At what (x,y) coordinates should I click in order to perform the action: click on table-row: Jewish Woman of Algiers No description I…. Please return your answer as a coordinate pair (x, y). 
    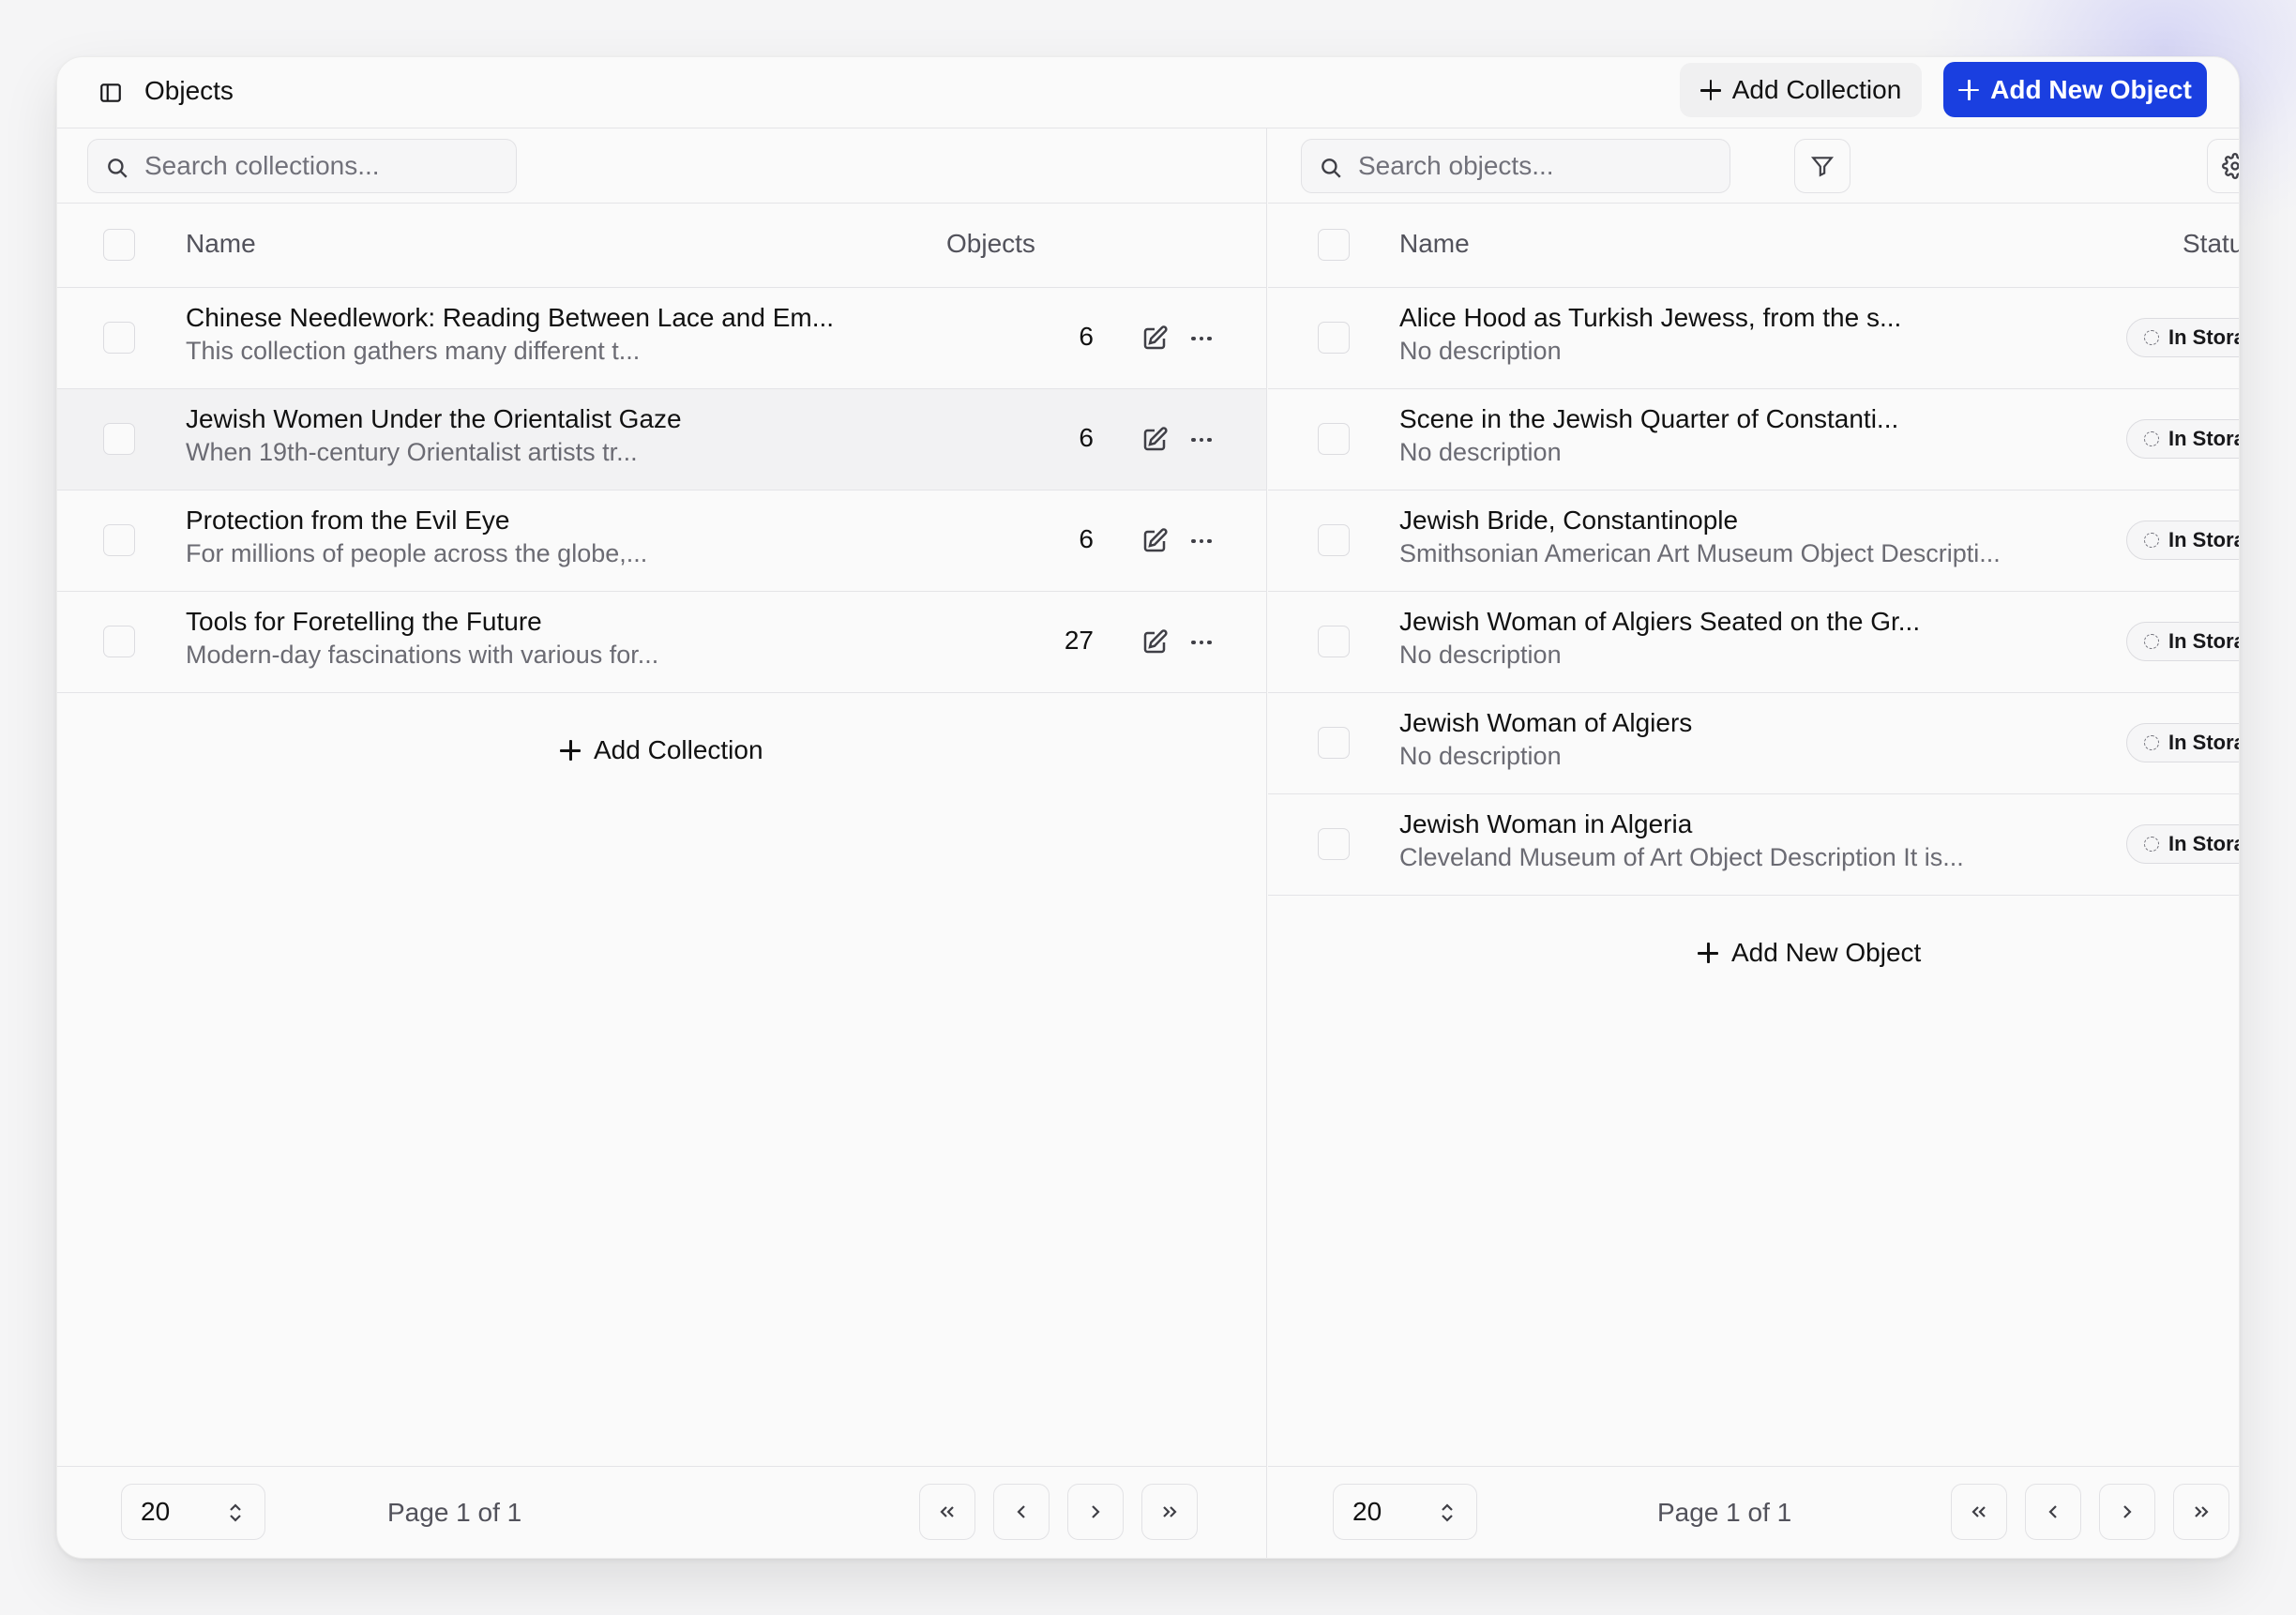
    Looking at the image, I should click on (1753, 743).